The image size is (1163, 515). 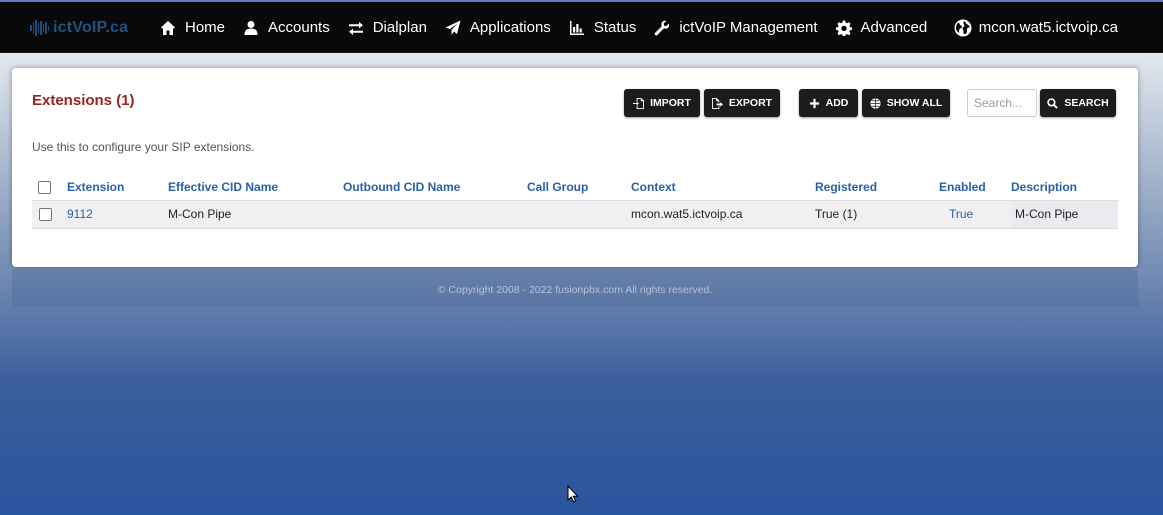 What do you see at coordinates (662, 27) in the screenshot?
I see `wrench-icon` at bounding box center [662, 27].